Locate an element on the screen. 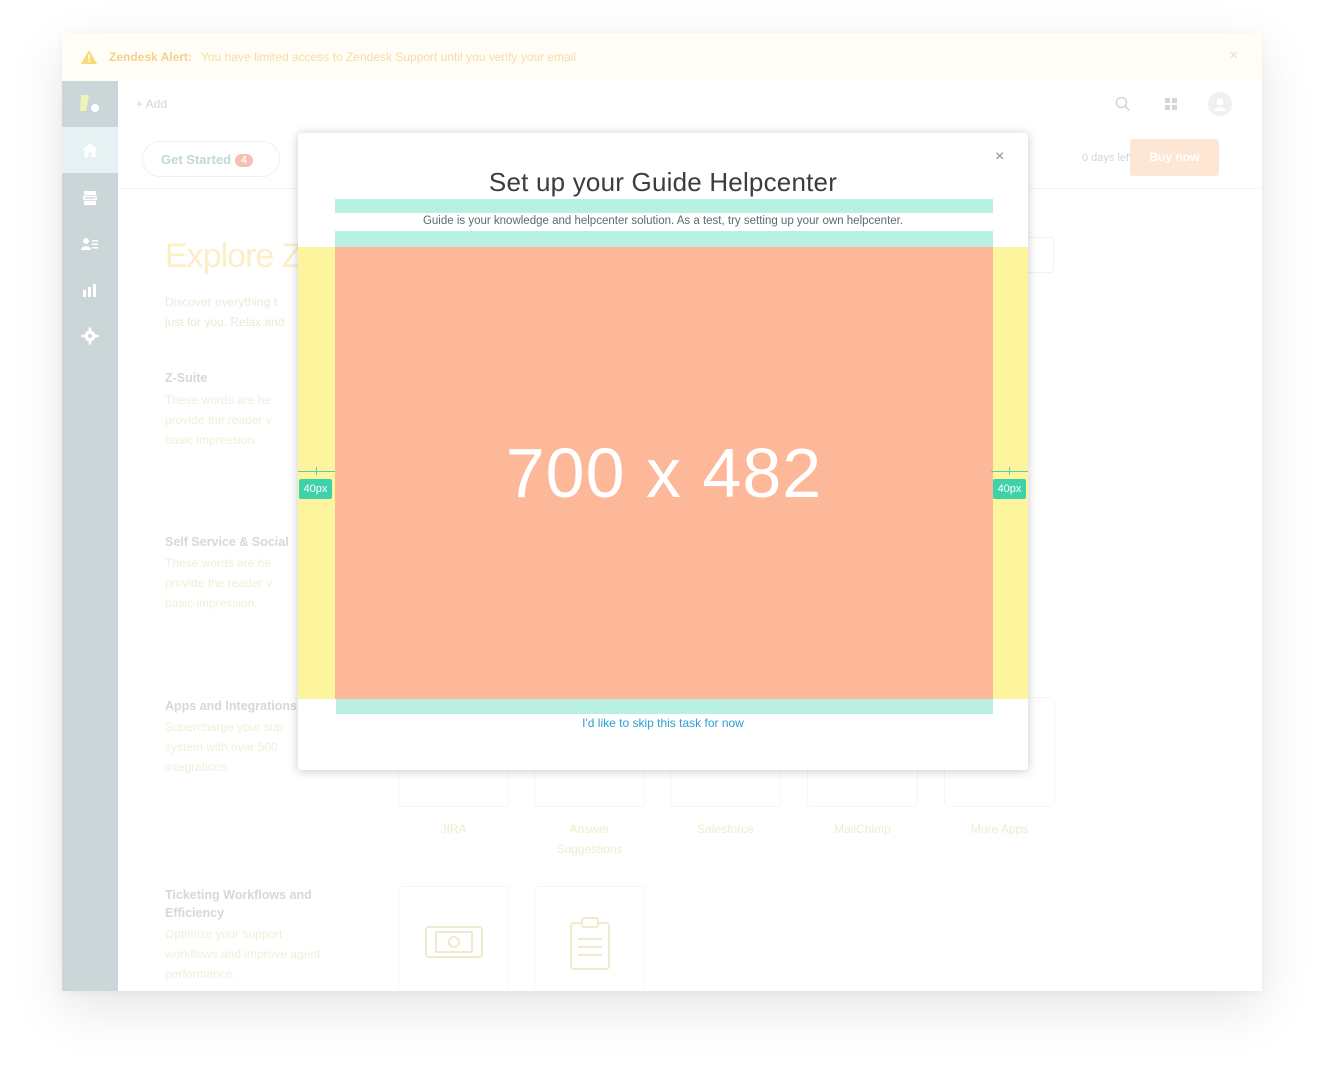  explore-title: Explore Ze is located at coordinates (242, 256).